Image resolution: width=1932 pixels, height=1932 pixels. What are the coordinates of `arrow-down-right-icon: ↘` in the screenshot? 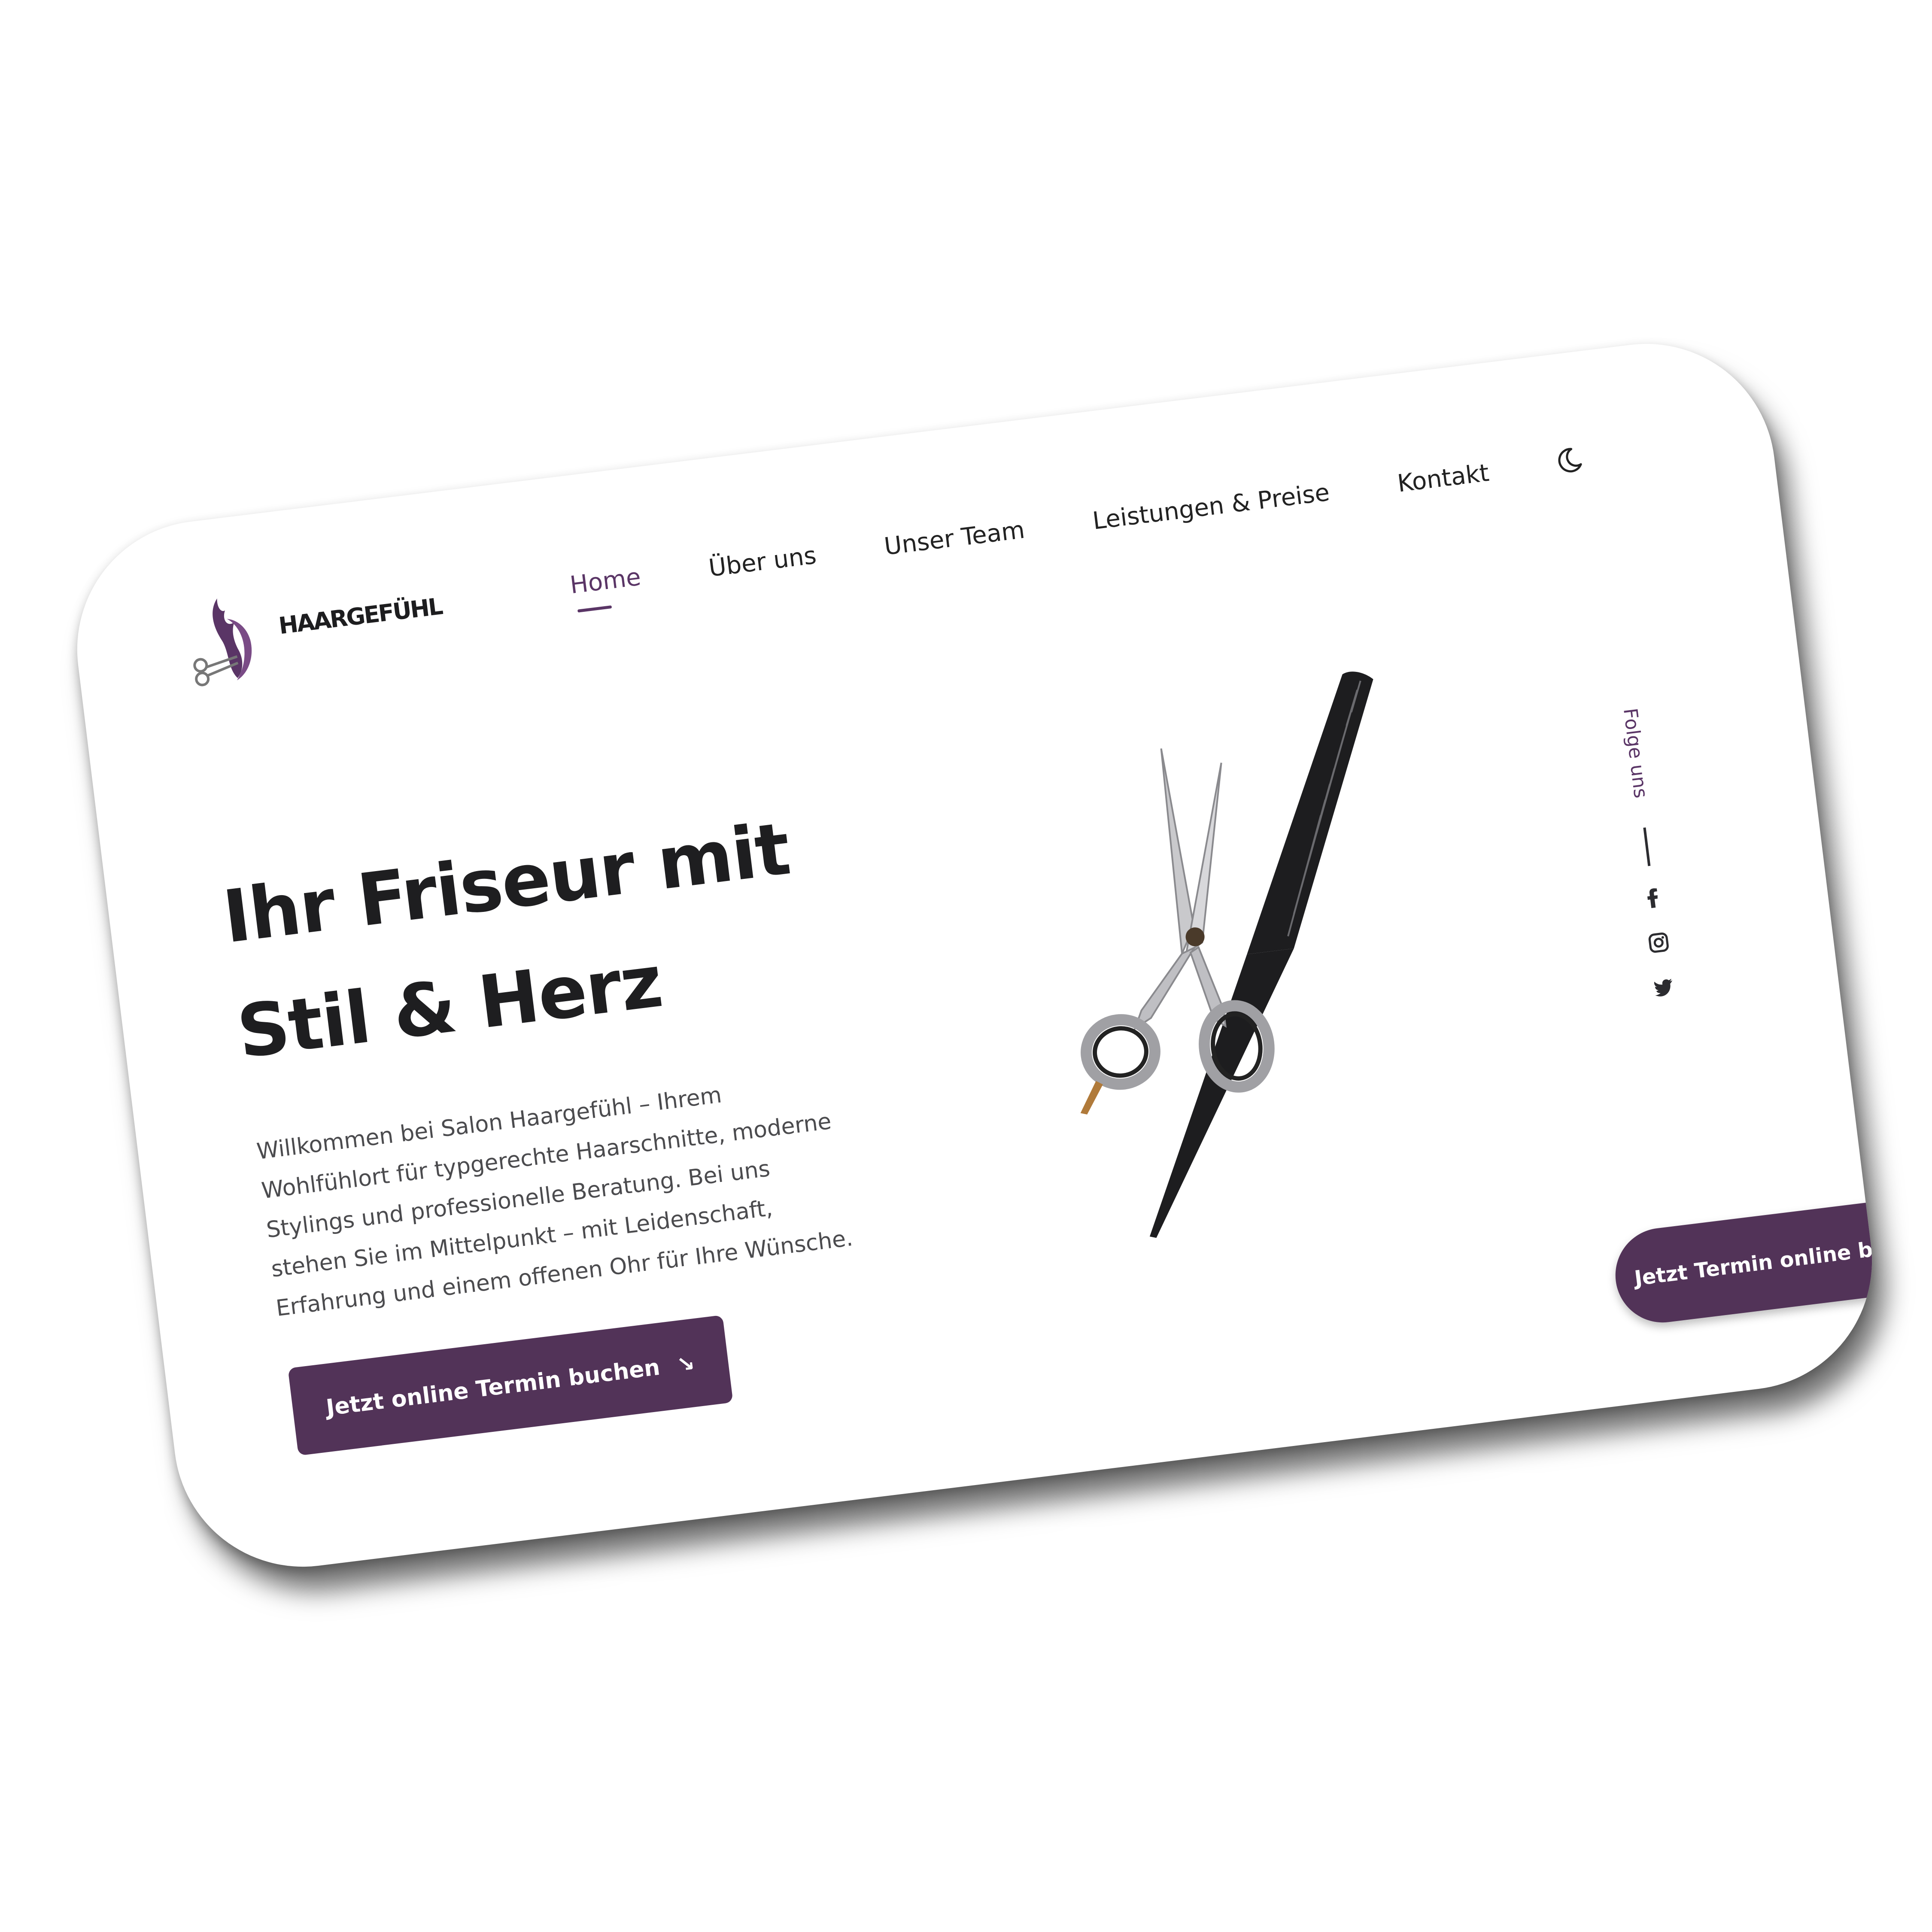 It's located at (685, 1363).